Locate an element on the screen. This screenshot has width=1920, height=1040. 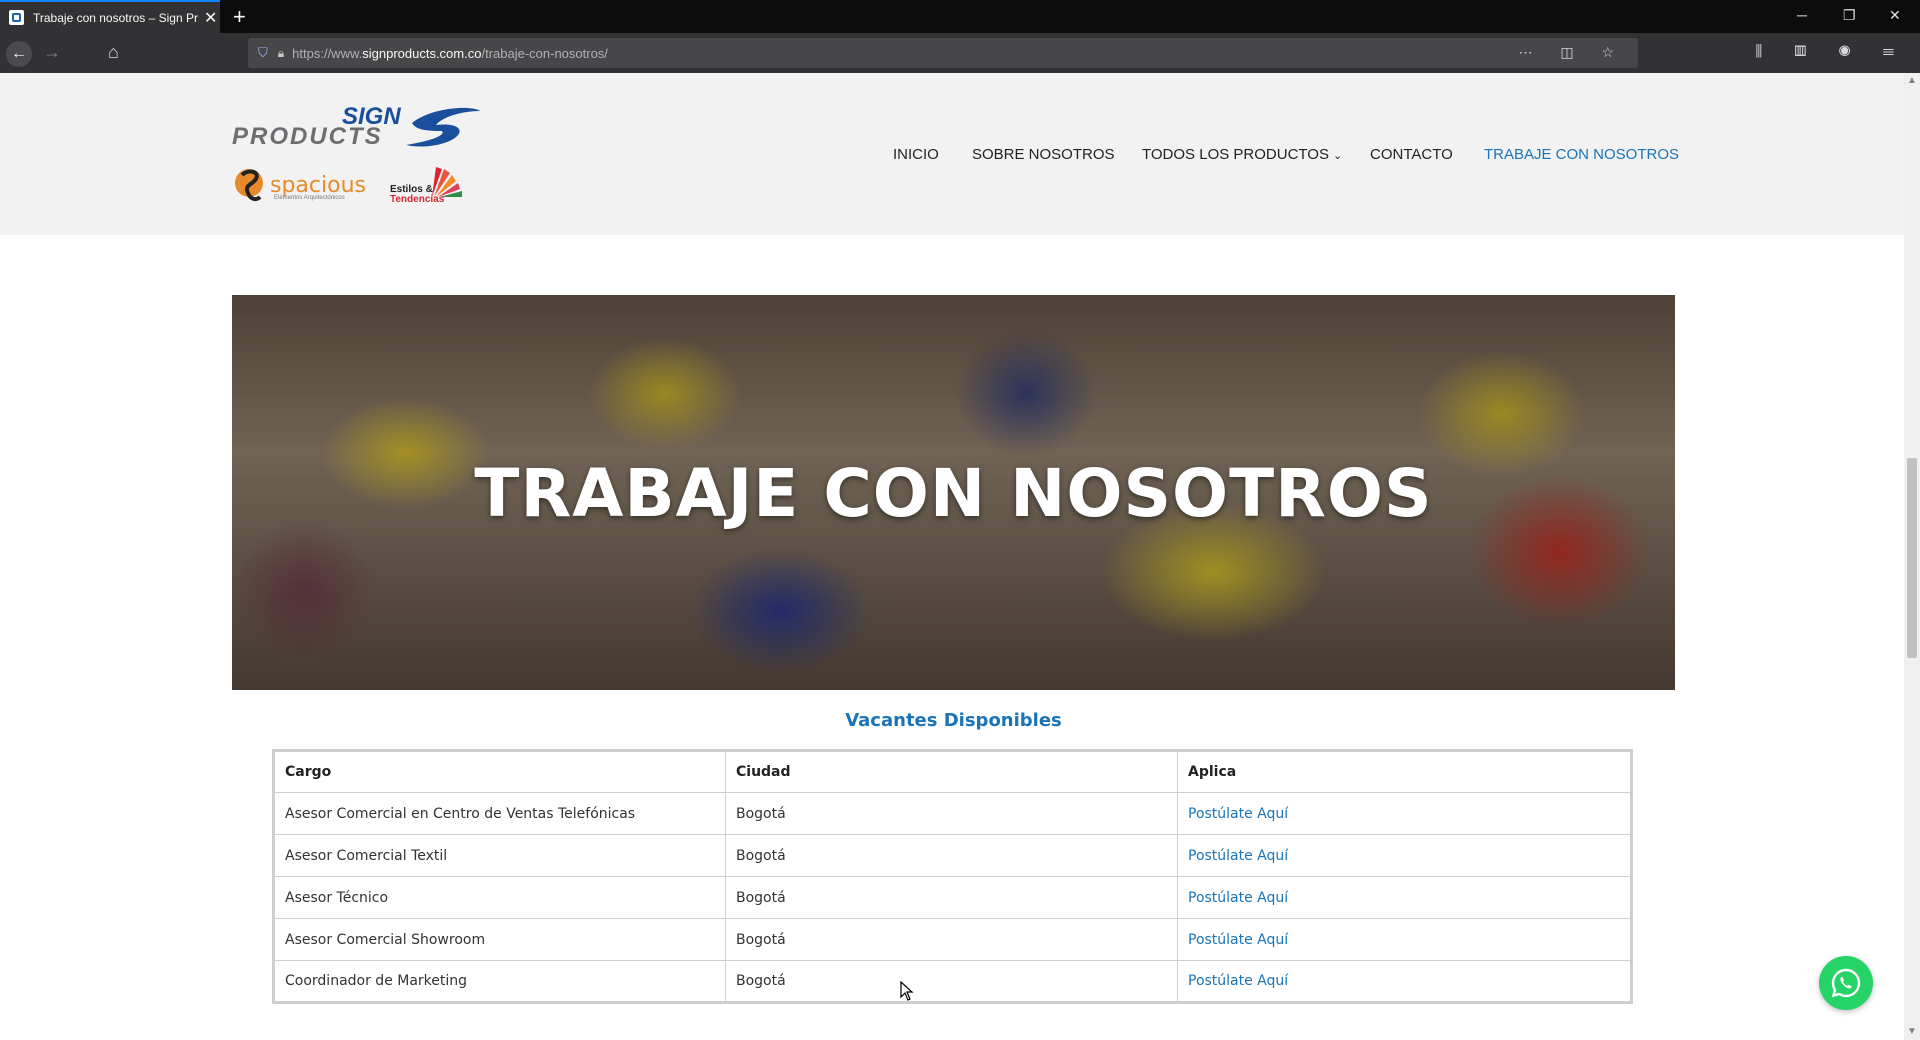
page-actions-icons: ⋯ ◫ ☆ is located at coordinates (1572, 52).